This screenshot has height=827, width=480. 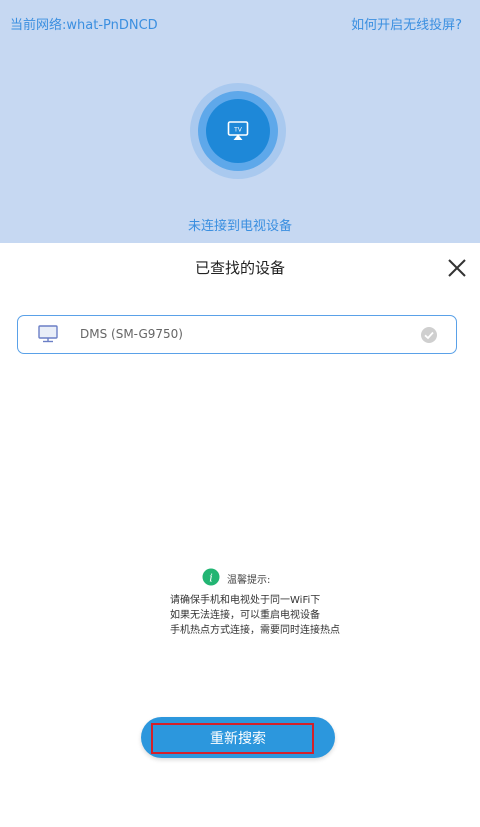 I want to click on connection-status-text: 未连接到电视设备, so click(x=239, y=226).